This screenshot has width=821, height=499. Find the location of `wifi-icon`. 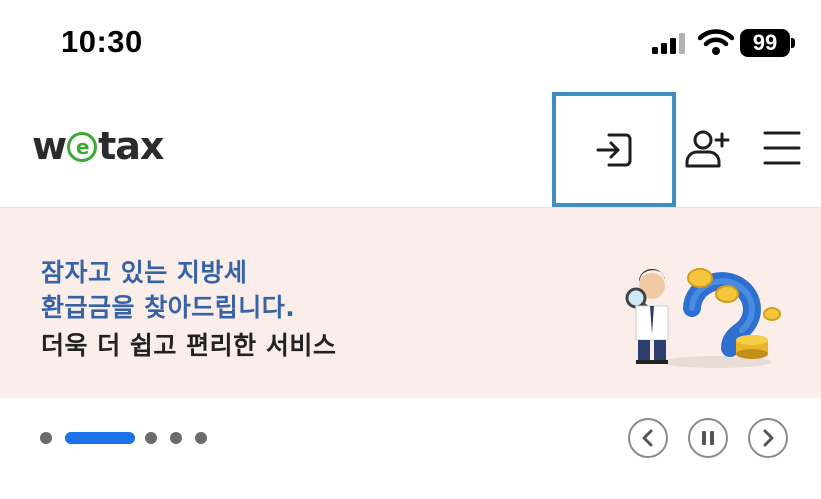

wifi-icon is located at coordinates (716, 42).